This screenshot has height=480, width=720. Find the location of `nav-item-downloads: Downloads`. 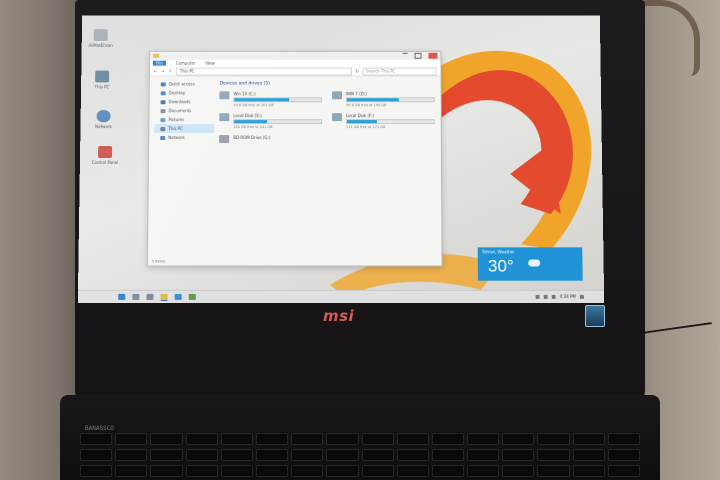

nav-item-downloads: Downloads is located at coordinates (185, 101).